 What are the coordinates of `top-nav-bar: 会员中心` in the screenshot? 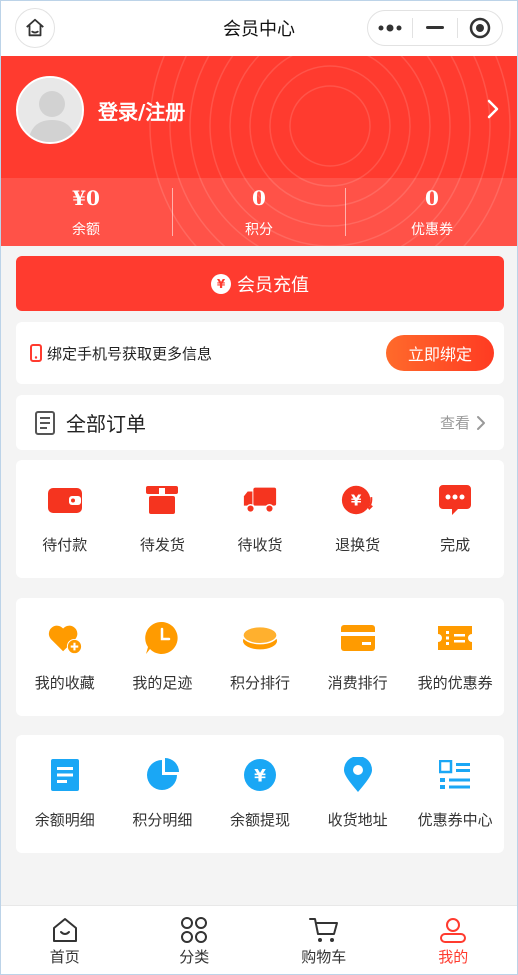 It's located at (259, 28).